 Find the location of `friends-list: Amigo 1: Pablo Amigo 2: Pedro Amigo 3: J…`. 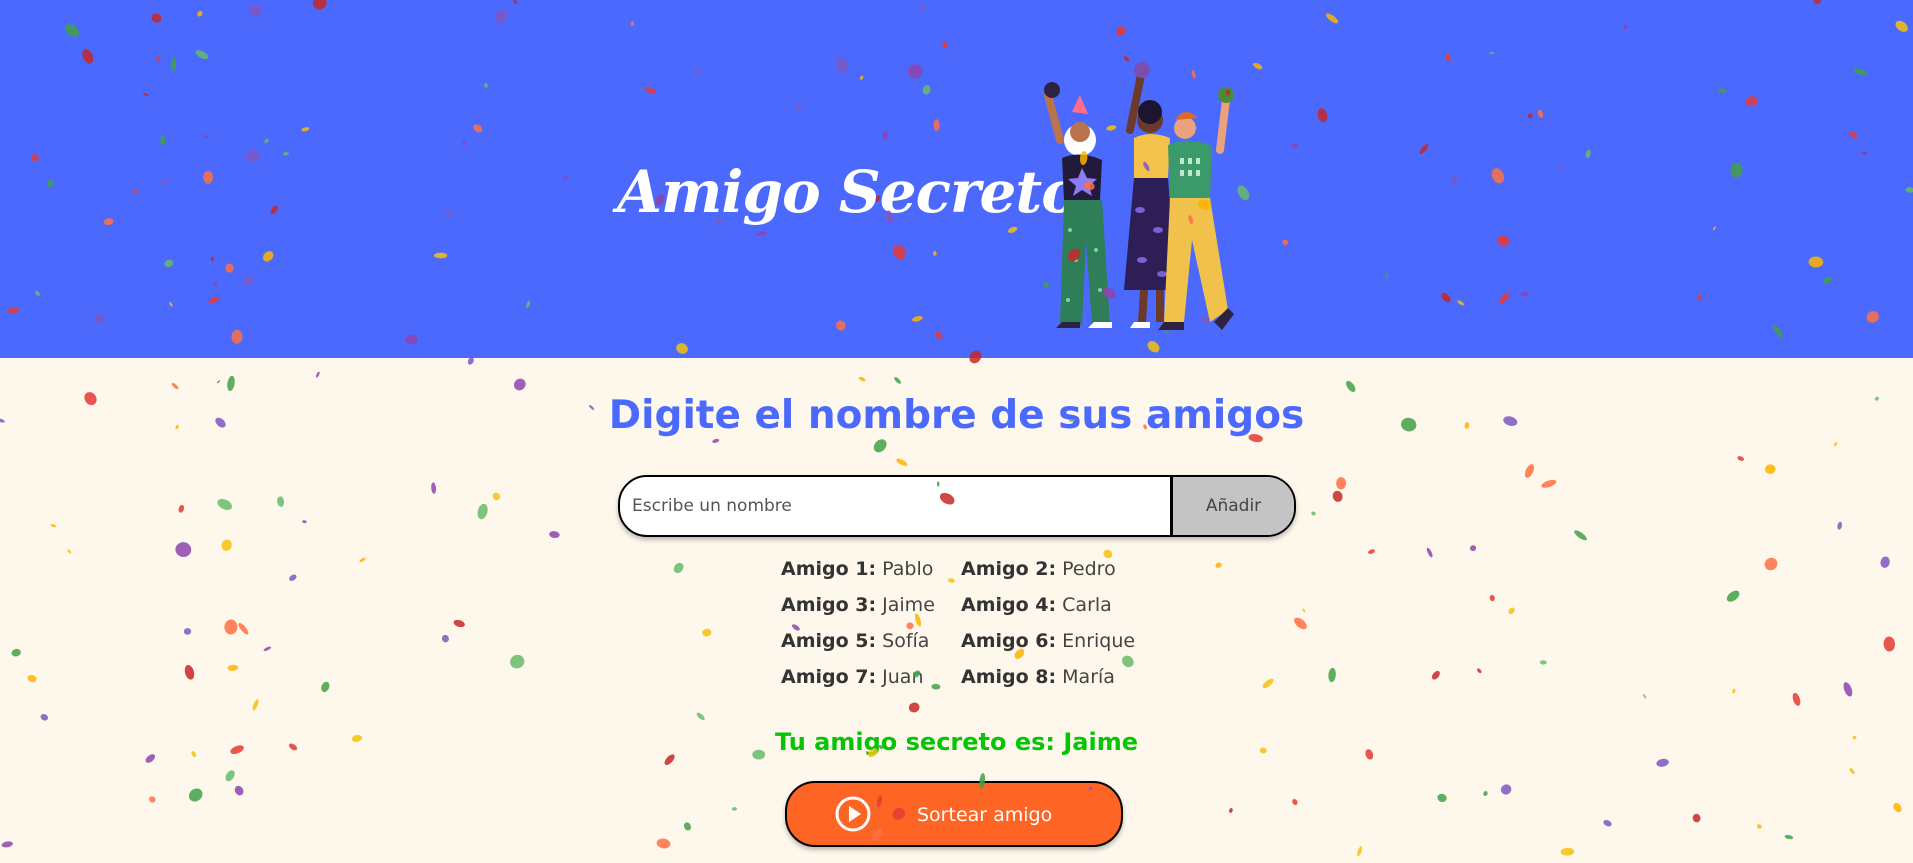

friends-list: Amigo 1: Pablo Amigo 2: Pedro Amigo 3: J… is located at coordinates (961, 623).